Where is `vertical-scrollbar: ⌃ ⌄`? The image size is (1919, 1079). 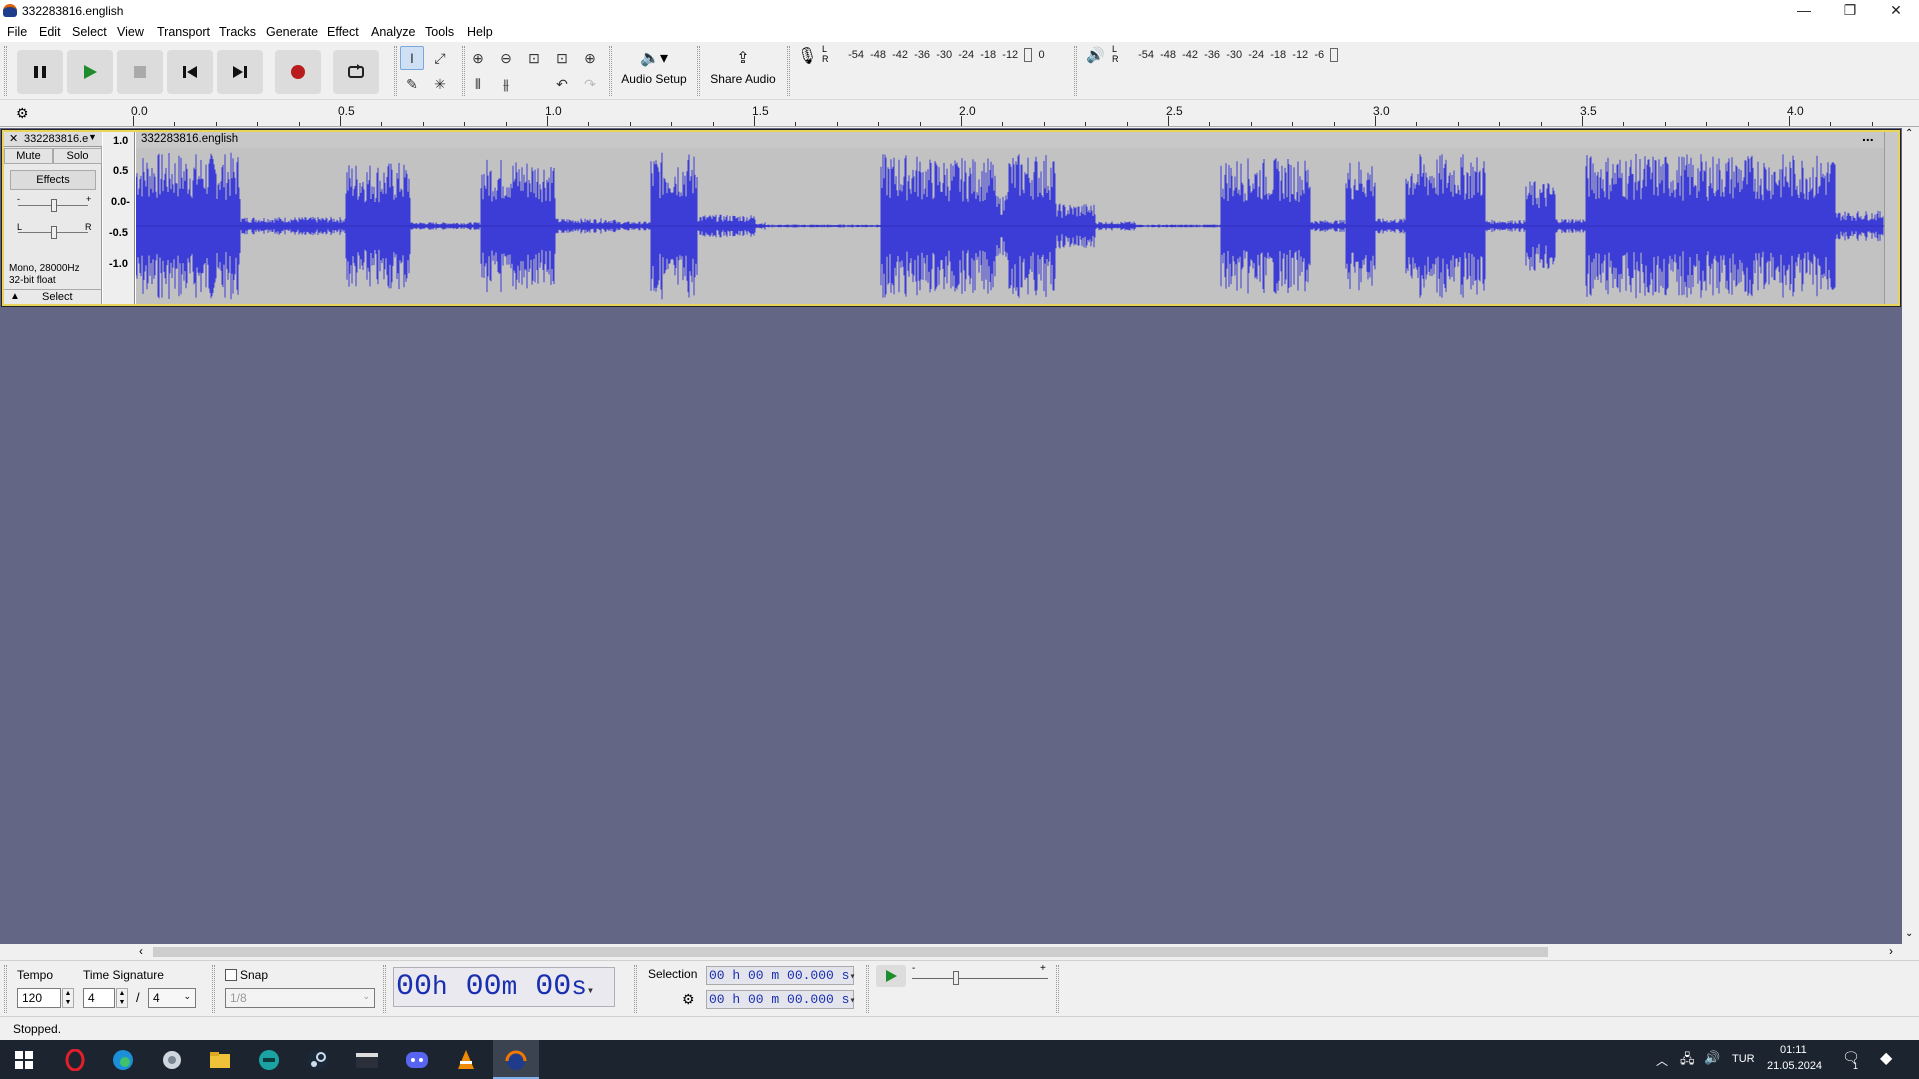
vertical-scrollbar: ⌃ ⌄ is located at coordinates (1910, 536).